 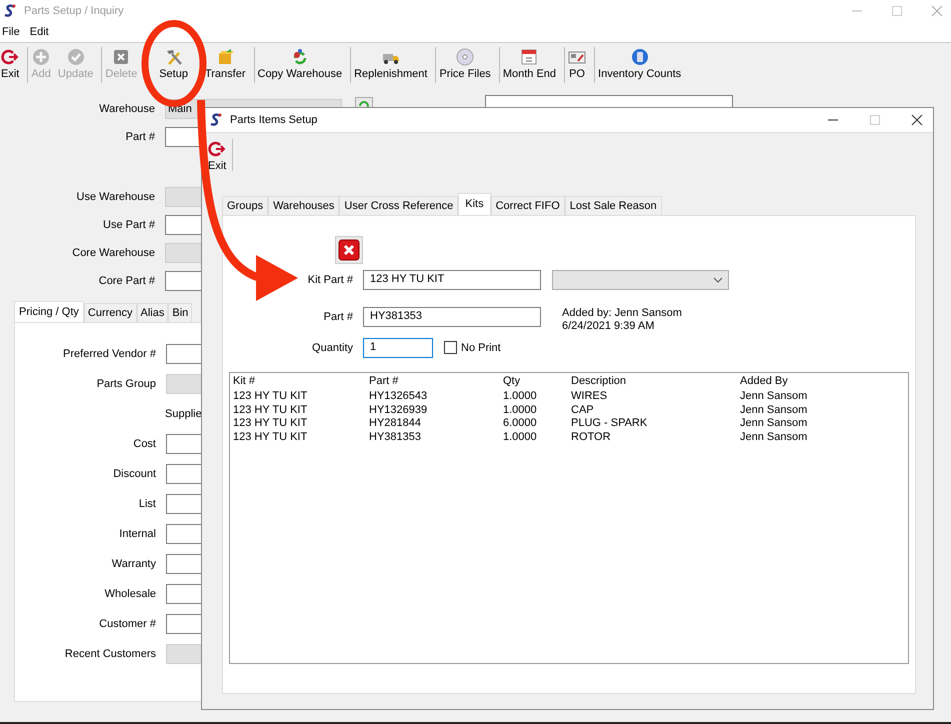 What do you see at coordinates (395, 437) in the screenshot?
I see `table-cell-text: HY381353` at bounding box center [395, 437].